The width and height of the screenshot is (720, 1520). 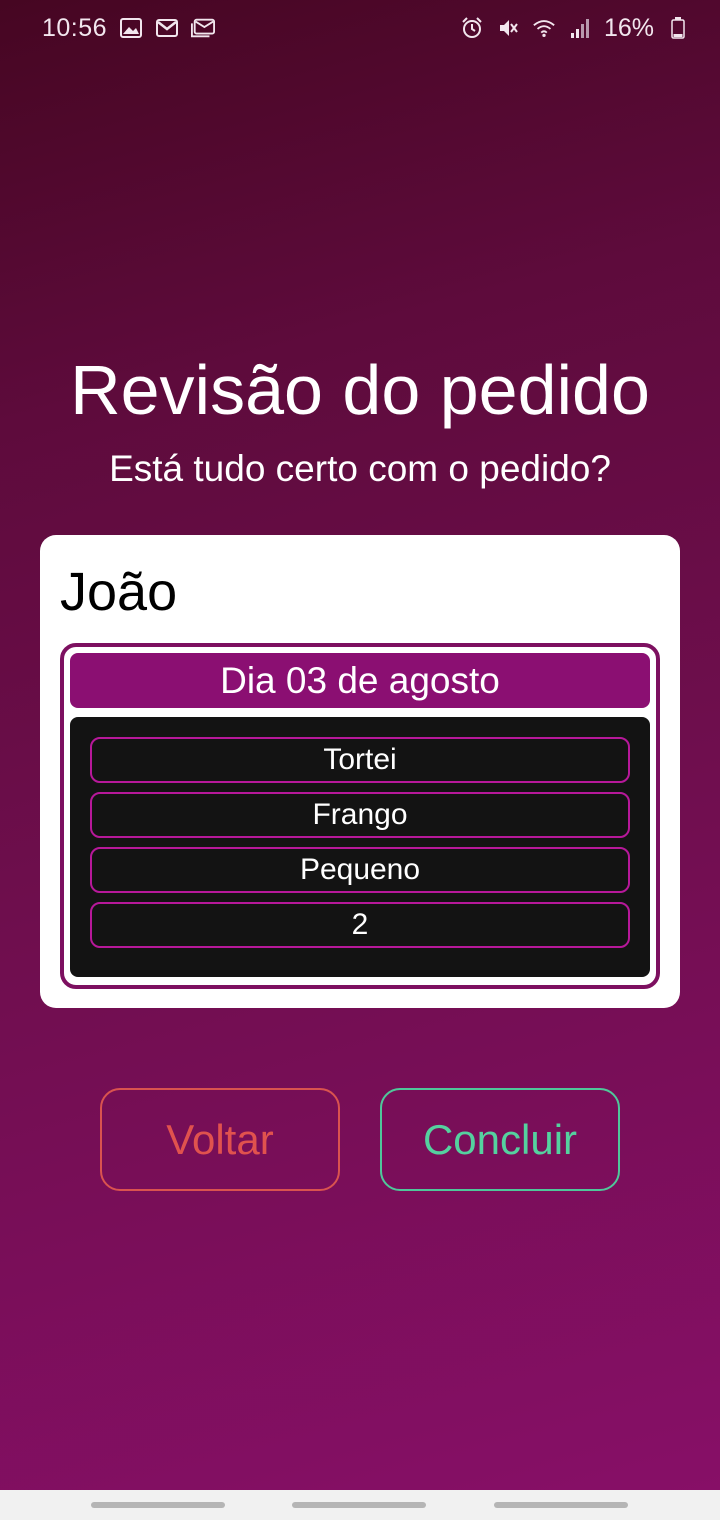 I want to click on status-left: 10:56, so click(x=129, y=28).